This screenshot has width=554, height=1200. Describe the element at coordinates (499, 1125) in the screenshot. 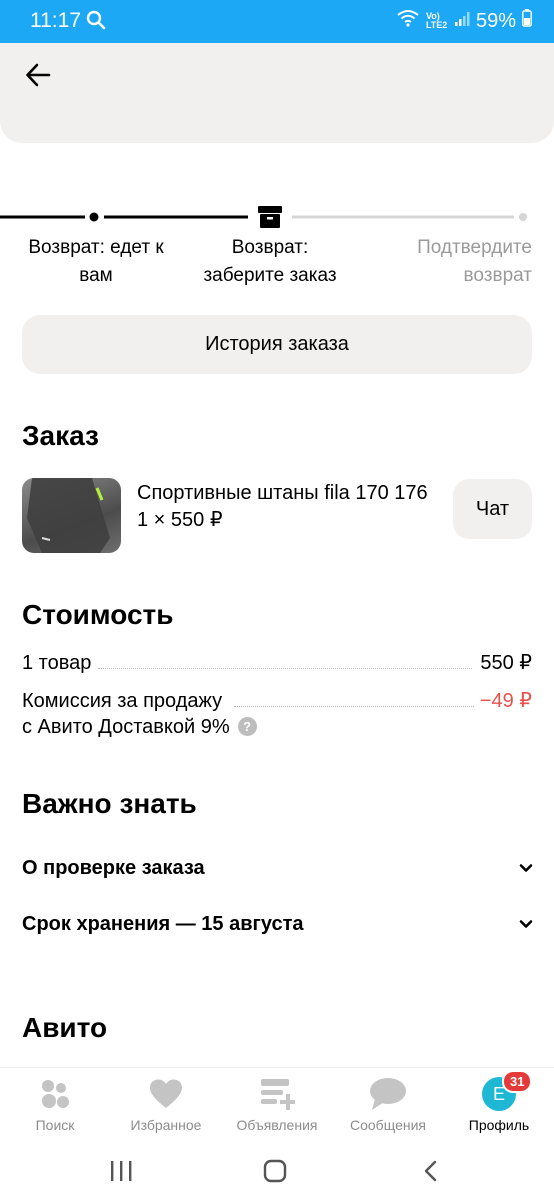

I see `nav-label: Профиль` at that location.